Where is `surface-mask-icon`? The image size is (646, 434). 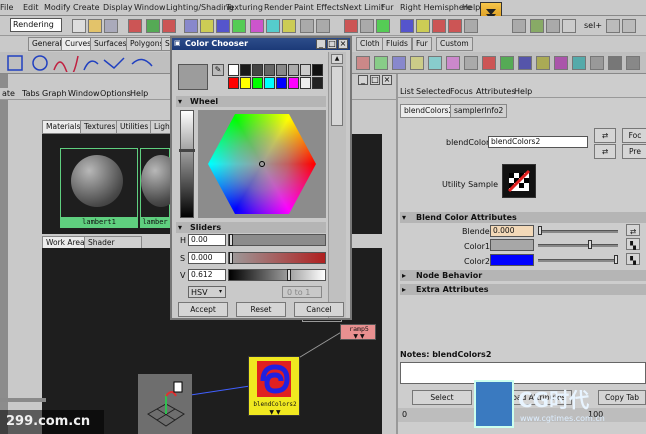 surface-mask-icon is located at coordinates (239, 26).